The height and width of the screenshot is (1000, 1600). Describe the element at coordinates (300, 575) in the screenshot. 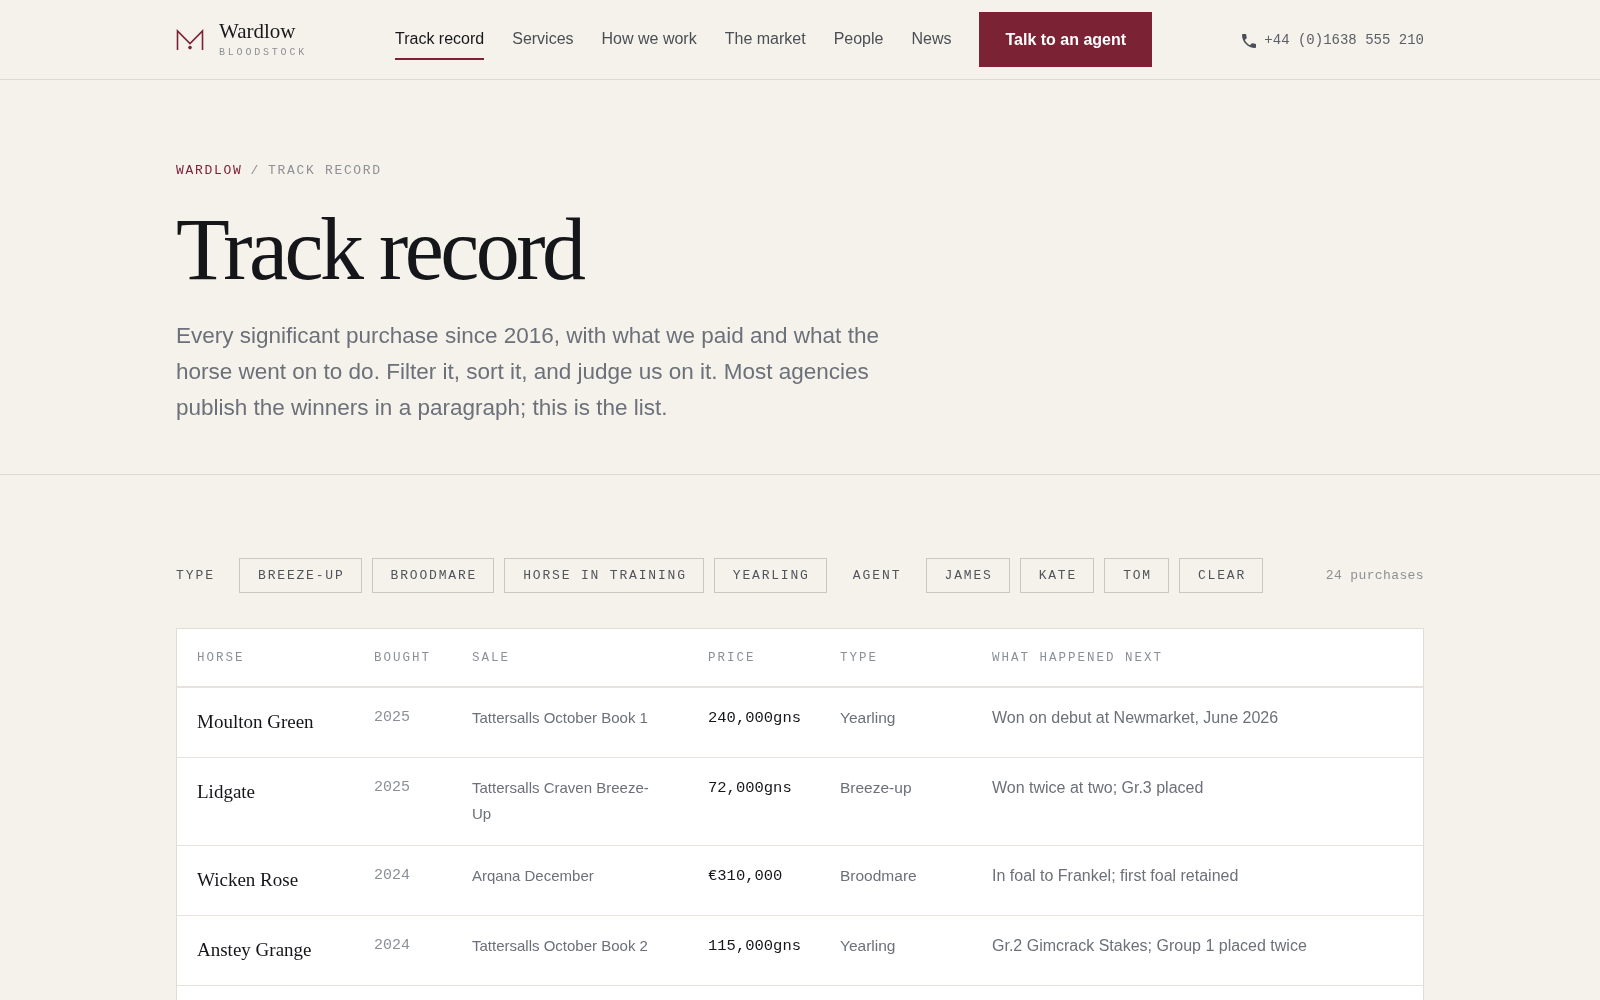

I see `filter-chip: BREEZE-UP` at that location.